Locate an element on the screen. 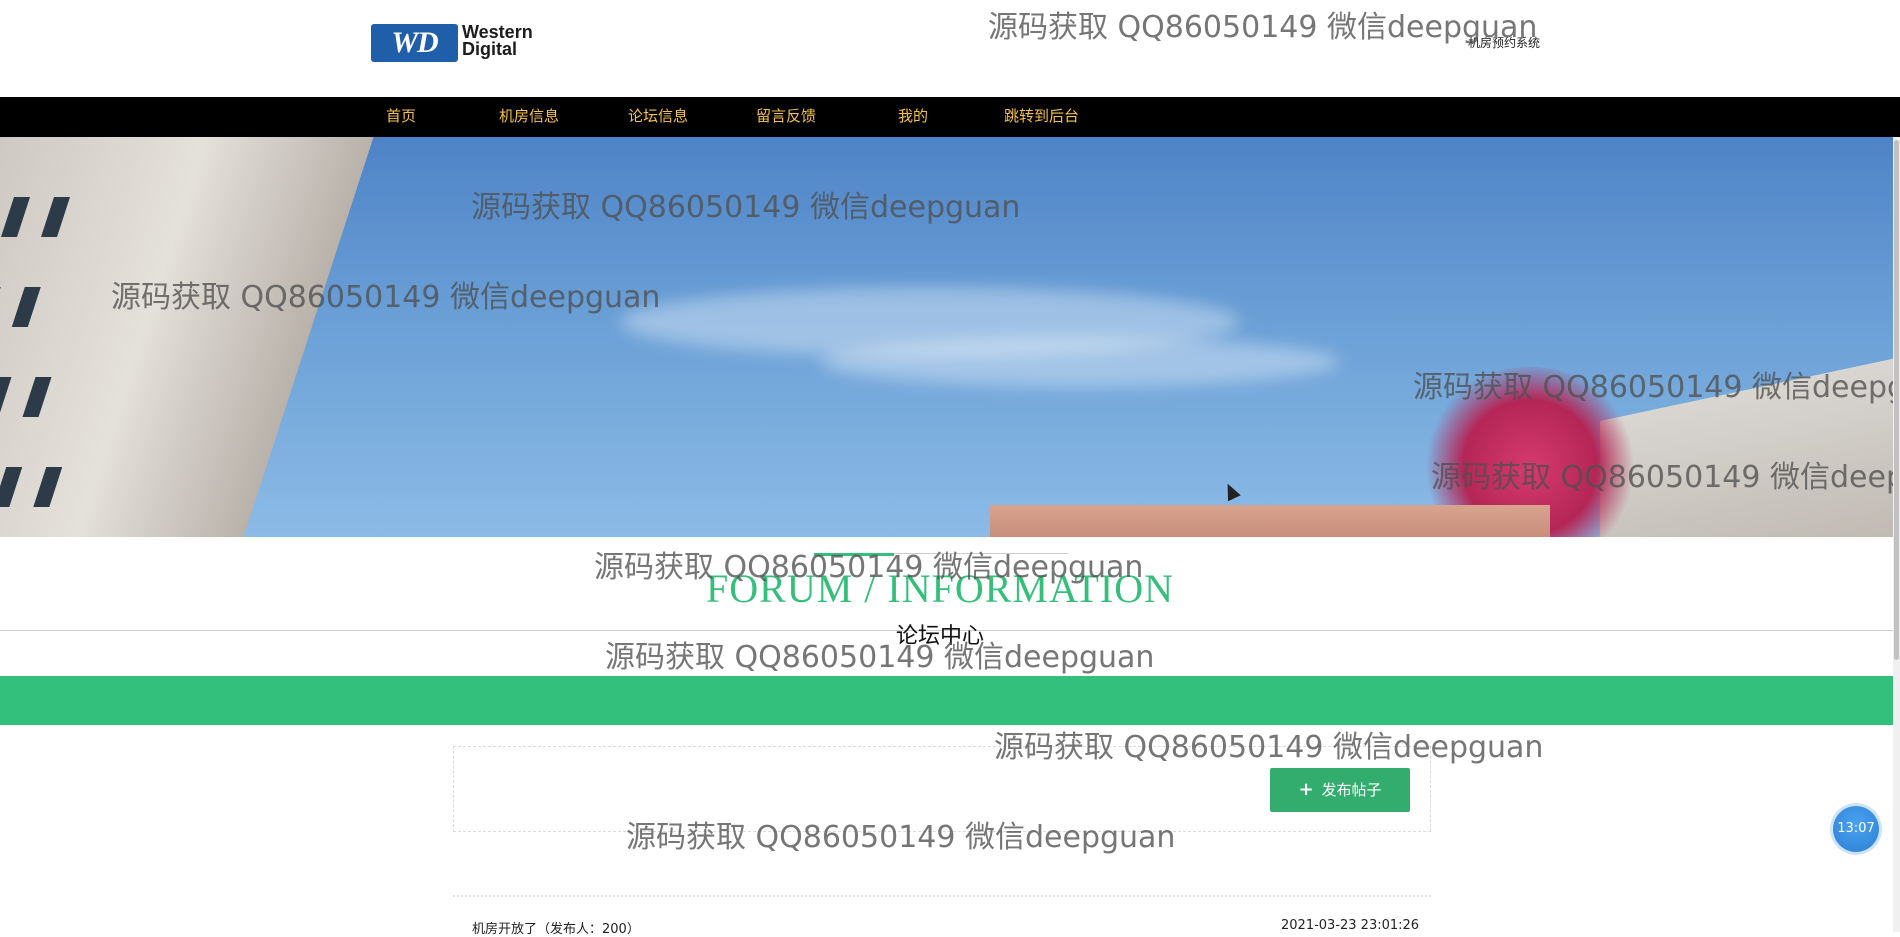  system-title: 机房预约系统 is located at coordinates (1504, 43).